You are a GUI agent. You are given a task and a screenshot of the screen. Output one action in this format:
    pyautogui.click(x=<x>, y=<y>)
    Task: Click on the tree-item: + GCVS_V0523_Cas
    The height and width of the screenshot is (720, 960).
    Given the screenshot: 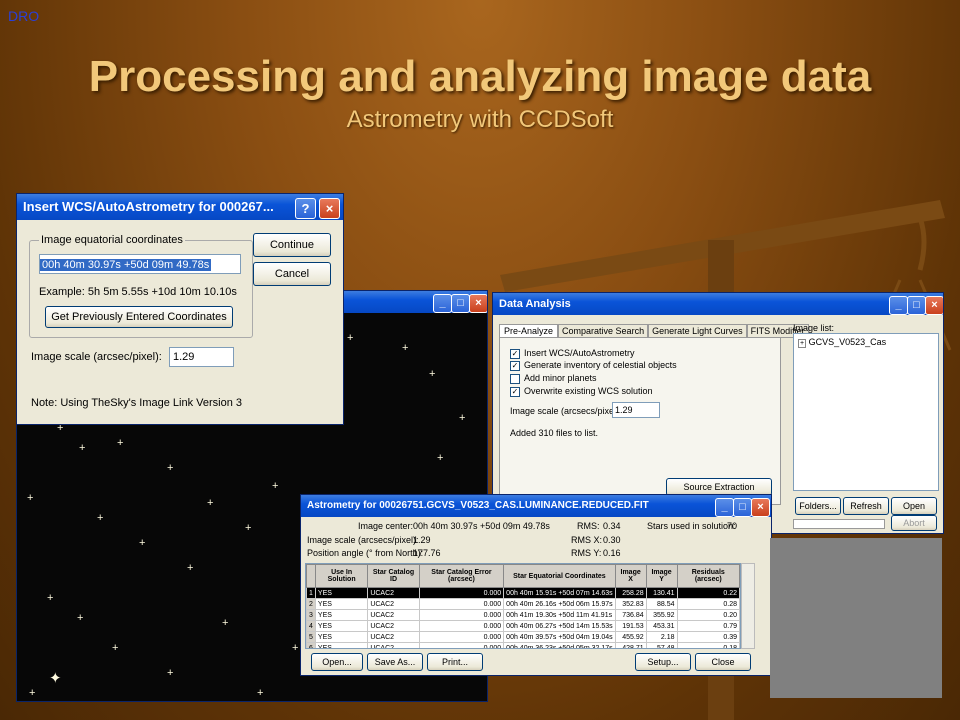 What is the action you would take?
    pyautogui.click(x=866, y=342)
    